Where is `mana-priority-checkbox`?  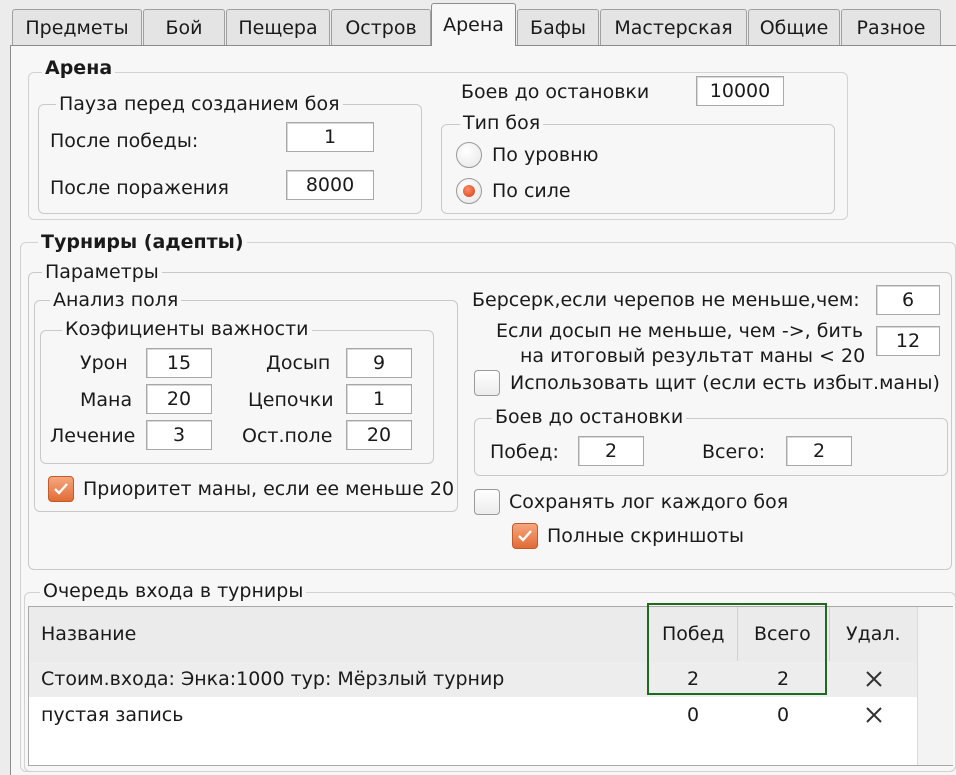
mana-priority-checkbox is located at coordinates (61, 489).